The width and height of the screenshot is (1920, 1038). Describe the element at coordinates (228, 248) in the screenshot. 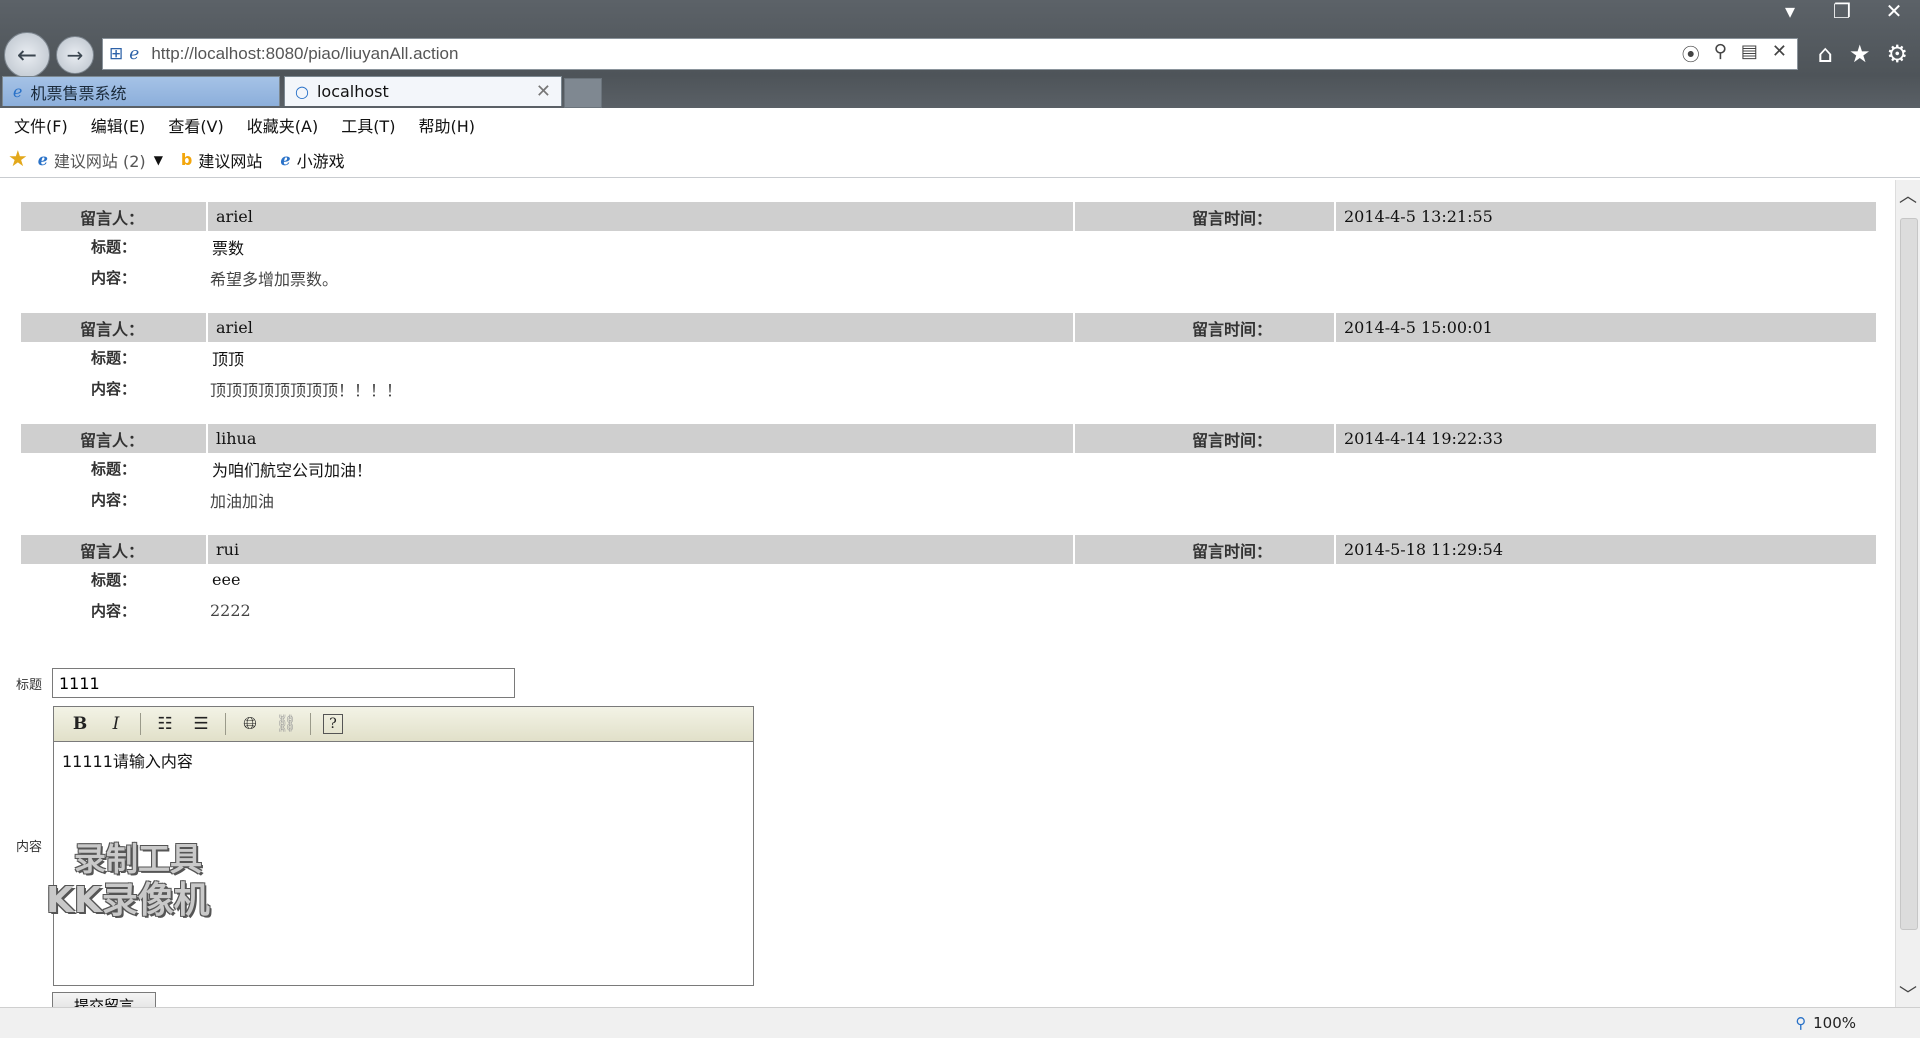

I see `title-value: 票数` at that location.